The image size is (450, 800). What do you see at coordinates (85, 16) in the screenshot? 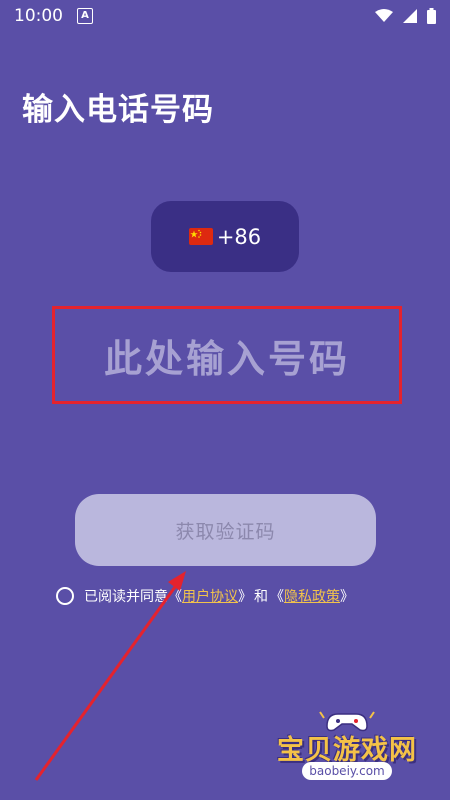
I see `app-notification-icon: A` at bounding box center [85, 16].